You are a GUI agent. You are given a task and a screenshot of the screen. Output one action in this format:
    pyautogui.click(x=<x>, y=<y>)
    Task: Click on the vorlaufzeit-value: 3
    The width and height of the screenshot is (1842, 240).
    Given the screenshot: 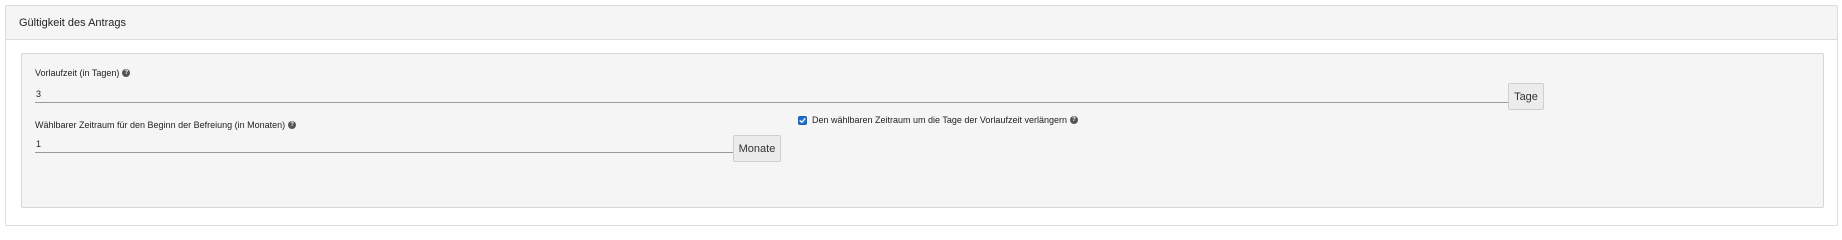 What is the action you would take?
    pyautogui.click(x=39, y=93)
    